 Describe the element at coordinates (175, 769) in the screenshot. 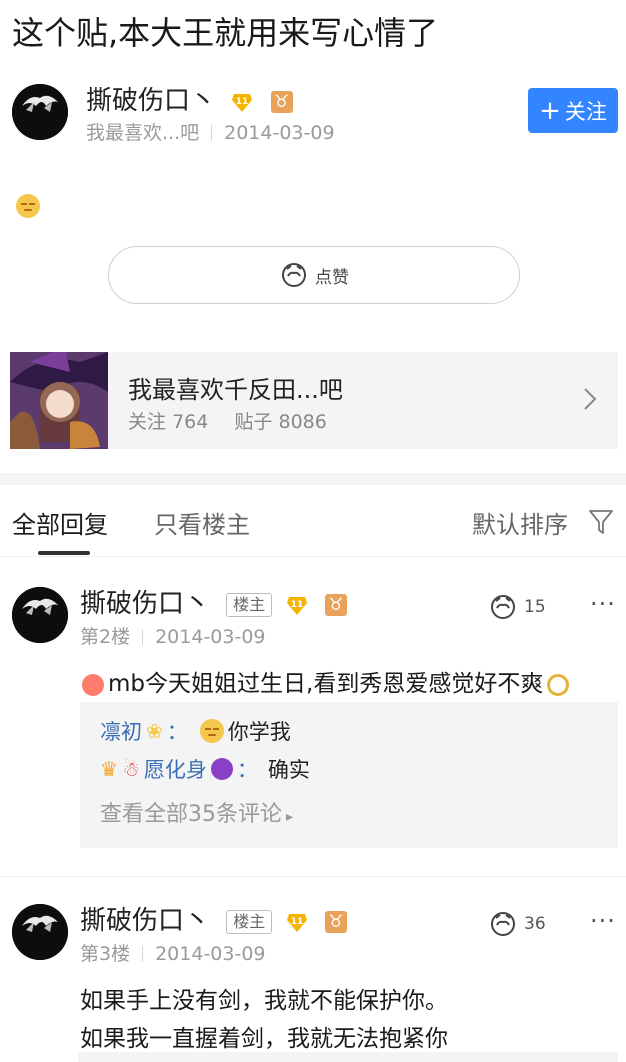

I see `comment-user: 愿化身` at that location.